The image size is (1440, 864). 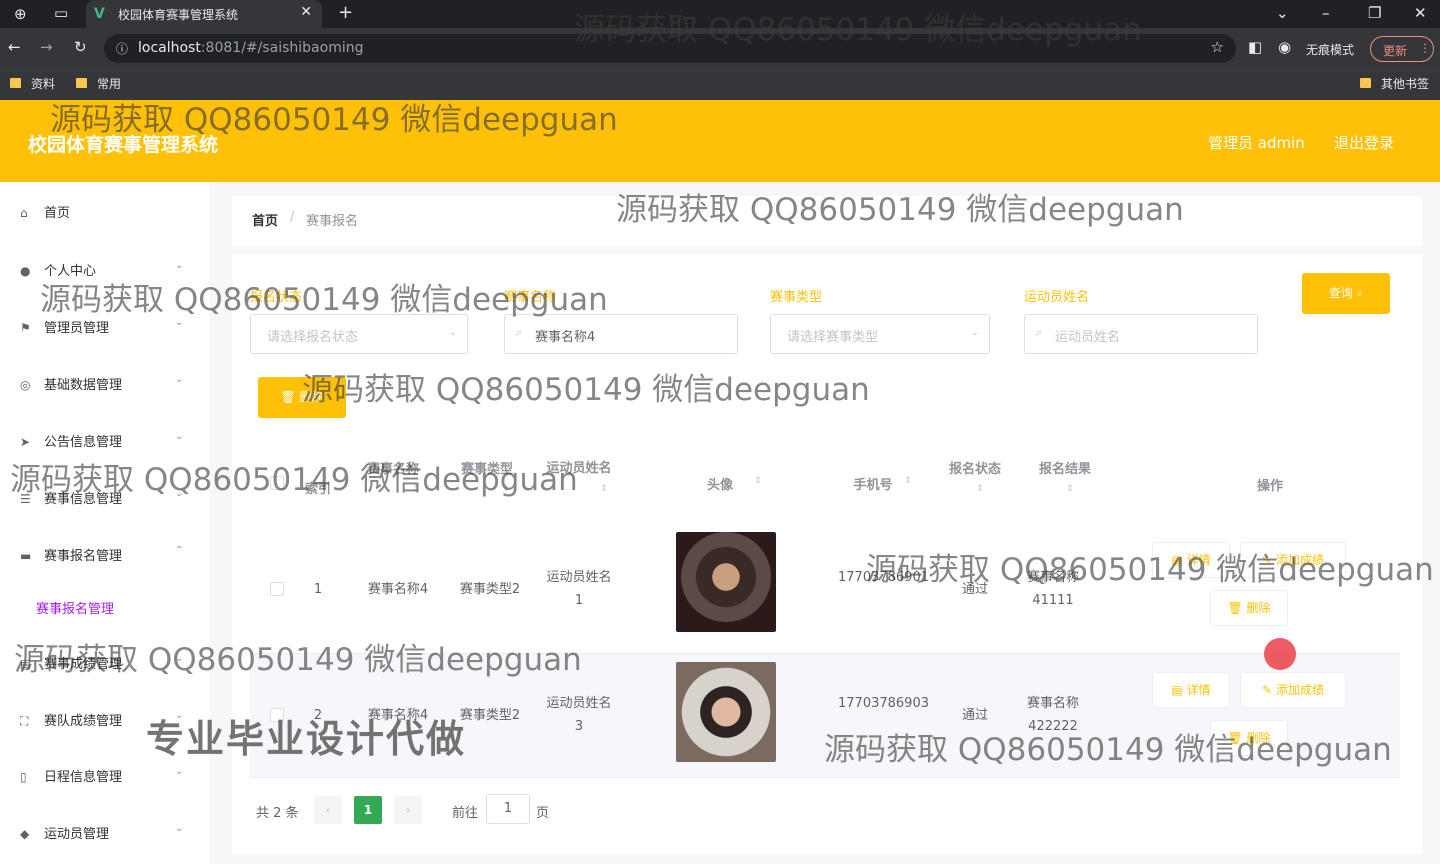 What do you see at coordinates (83, 385) in the screenshot?
I see `sidebar-item-label: 基础数据管理` at bounding box center [83, 385].